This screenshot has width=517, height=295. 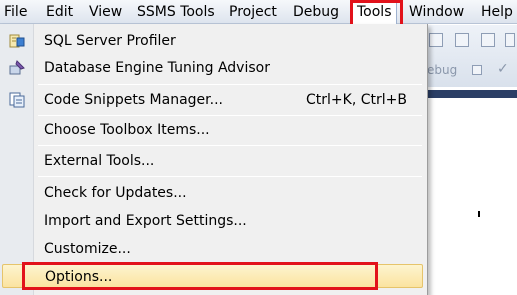 I want to click on menu-debug: Debug, so click(x=316, y=12).